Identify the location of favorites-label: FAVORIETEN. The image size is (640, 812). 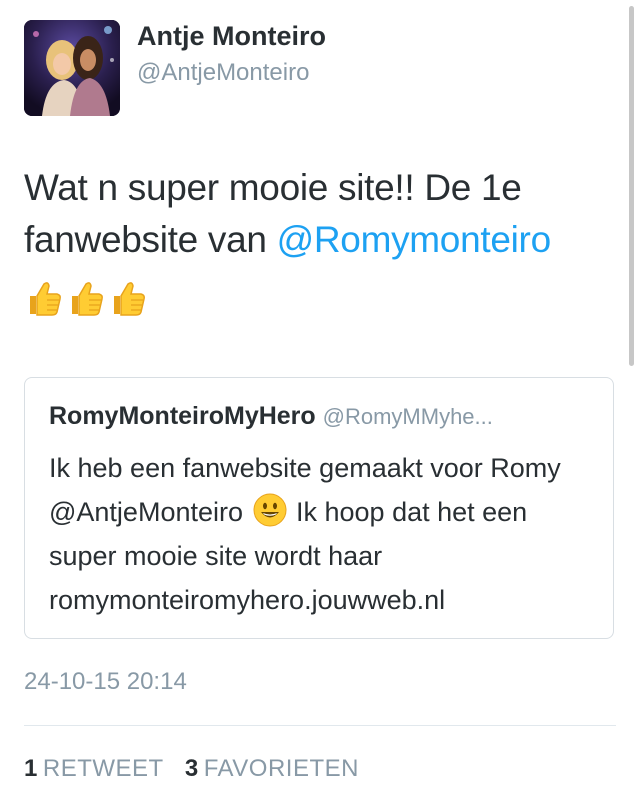
(281, 768).